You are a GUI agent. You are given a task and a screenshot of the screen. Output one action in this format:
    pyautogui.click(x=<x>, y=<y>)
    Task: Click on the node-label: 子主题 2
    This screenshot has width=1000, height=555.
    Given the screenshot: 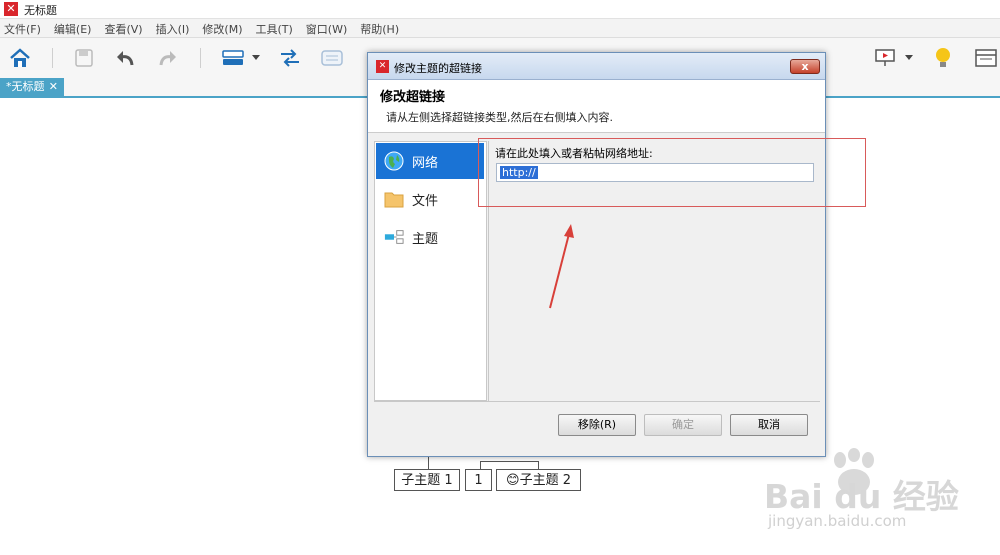 What is the action you would take?
    pyautogui.click(x=545, y=480)
    